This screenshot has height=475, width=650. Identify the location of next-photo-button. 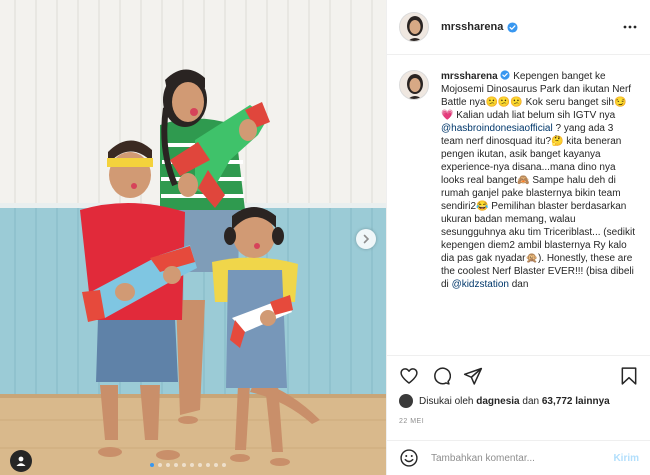
(366, 239).